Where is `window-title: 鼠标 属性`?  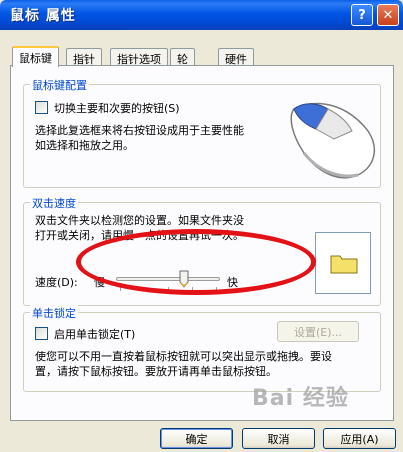
window-title: 鼠标 属性 is located at coordinates (43, 16).